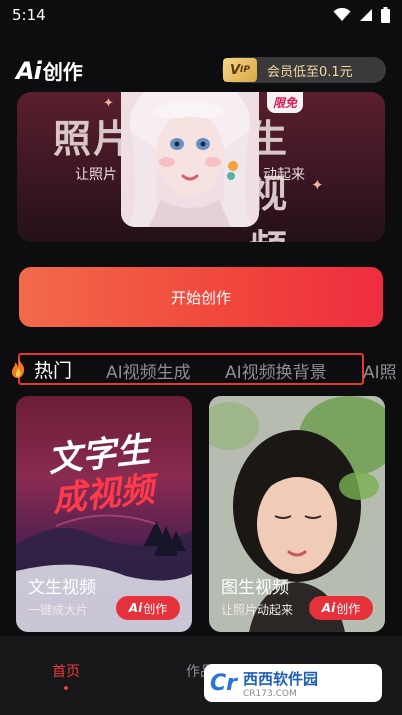  What do you see at coordinates (29, 15) in the screenshot?
I see `status-time: 5:14` at bounding box center [29, 15].